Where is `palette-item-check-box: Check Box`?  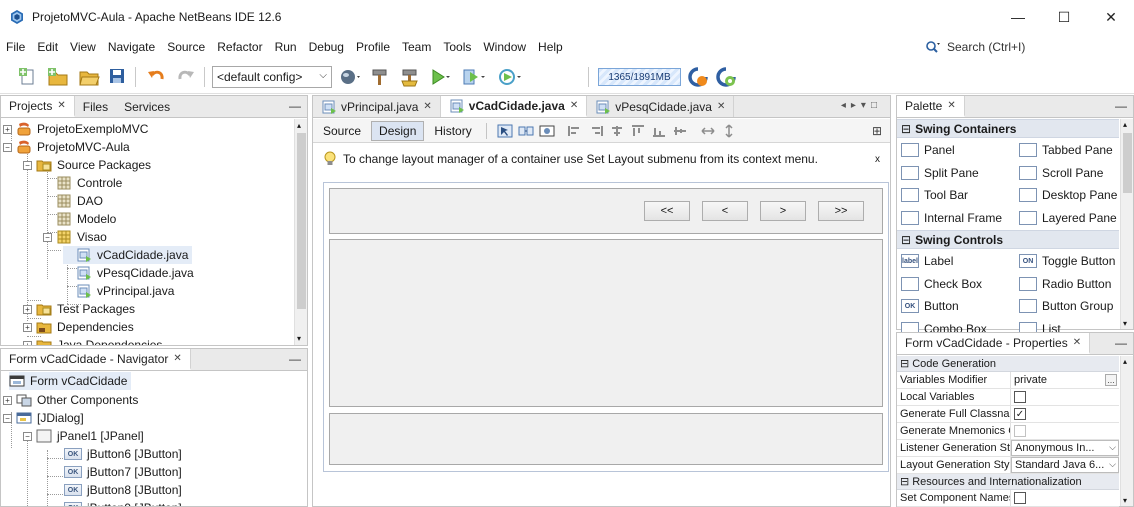
palette-item-check-box: Check Box is located at coordinates (941, 284).